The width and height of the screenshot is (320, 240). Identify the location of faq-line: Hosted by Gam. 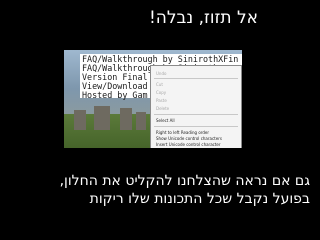
(115, 95).